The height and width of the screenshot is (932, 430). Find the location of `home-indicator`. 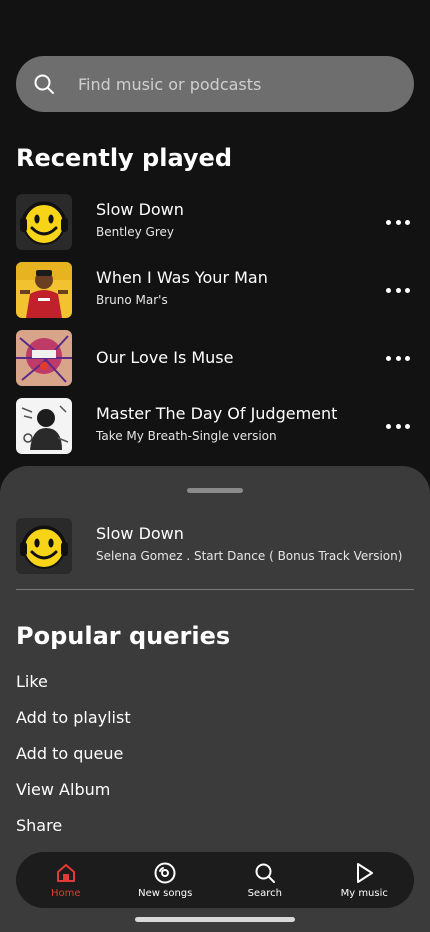

home-indicator is located at coordinates (215, 919).